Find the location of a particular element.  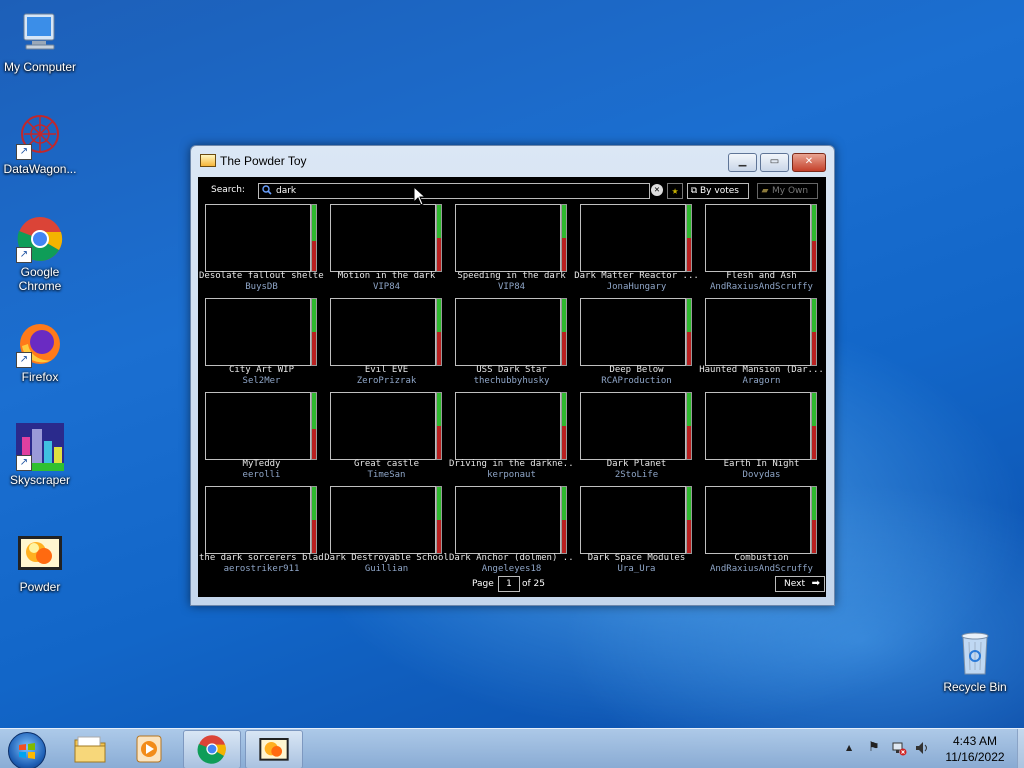

my-own-button: ▰ My Own is located at coordinates (787, 191).